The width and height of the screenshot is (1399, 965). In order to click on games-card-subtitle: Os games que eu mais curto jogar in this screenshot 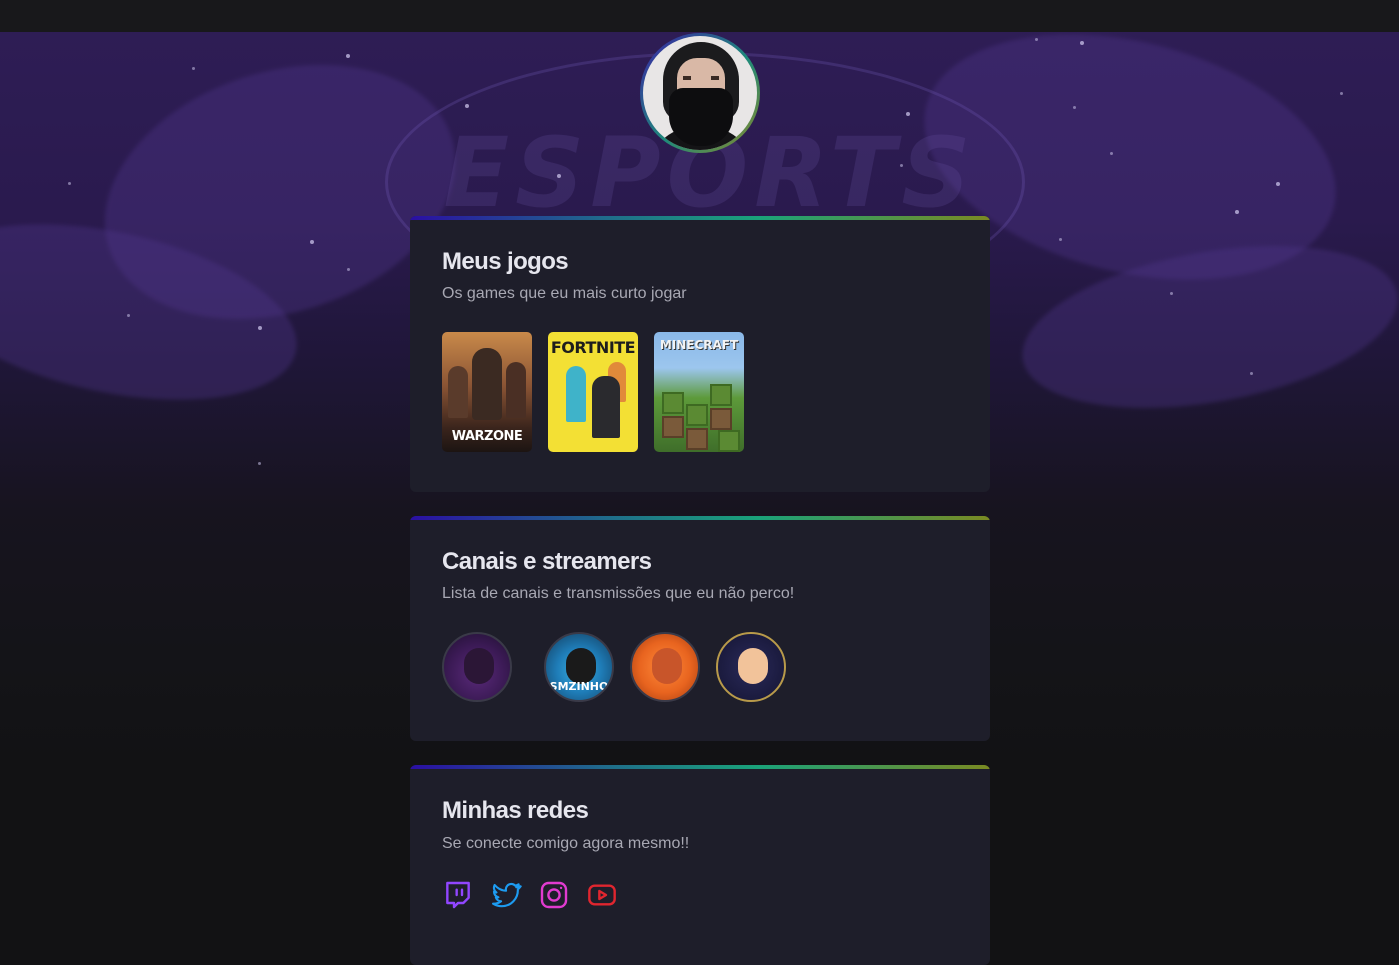, I will do `click(564, 293)`.